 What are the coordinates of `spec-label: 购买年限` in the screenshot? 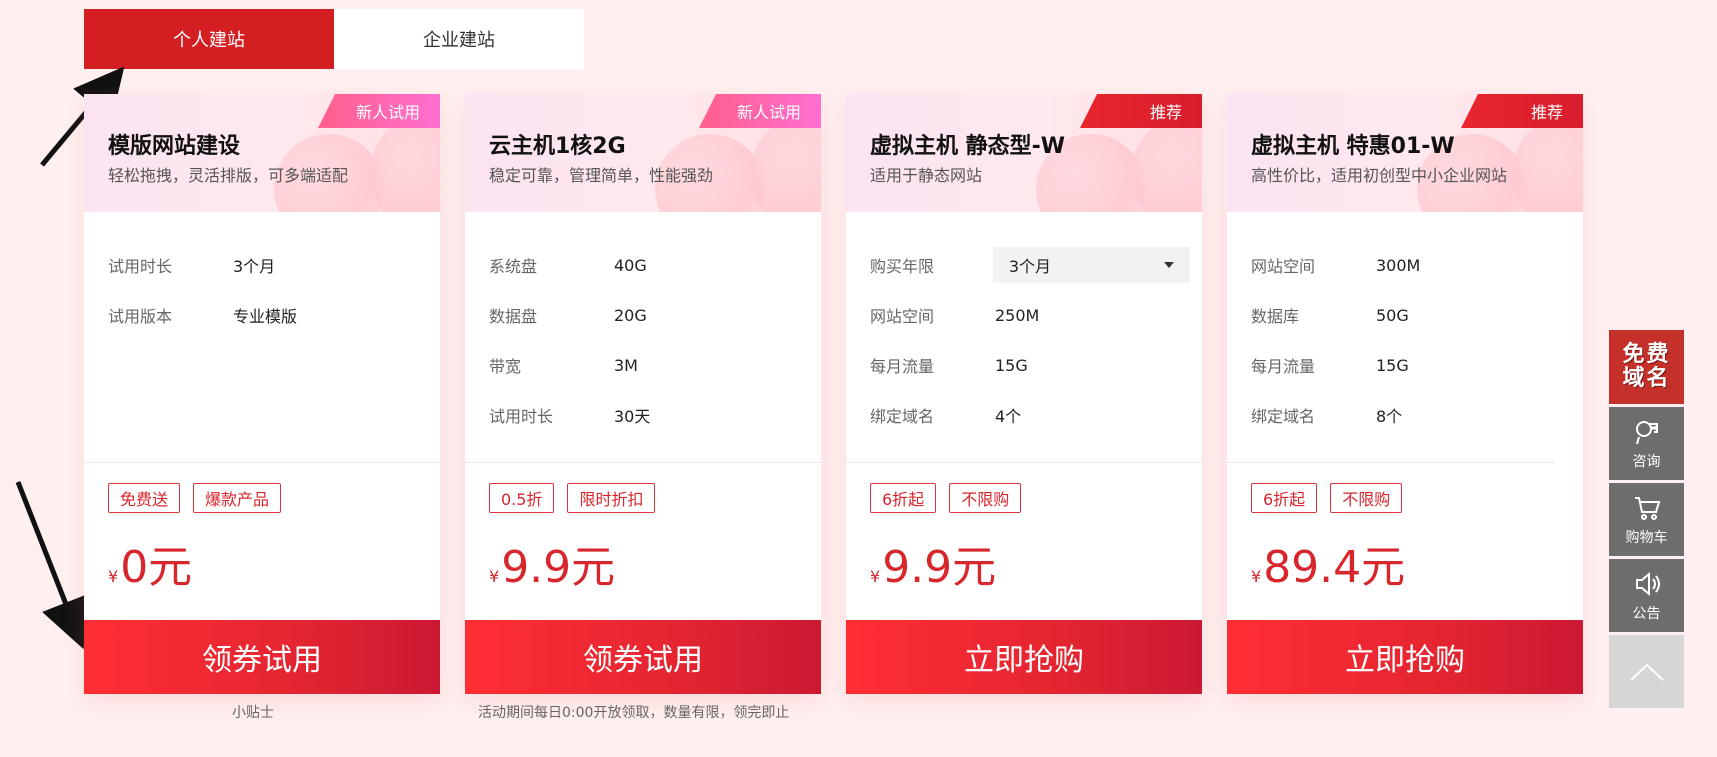 It's located at (902, 266).